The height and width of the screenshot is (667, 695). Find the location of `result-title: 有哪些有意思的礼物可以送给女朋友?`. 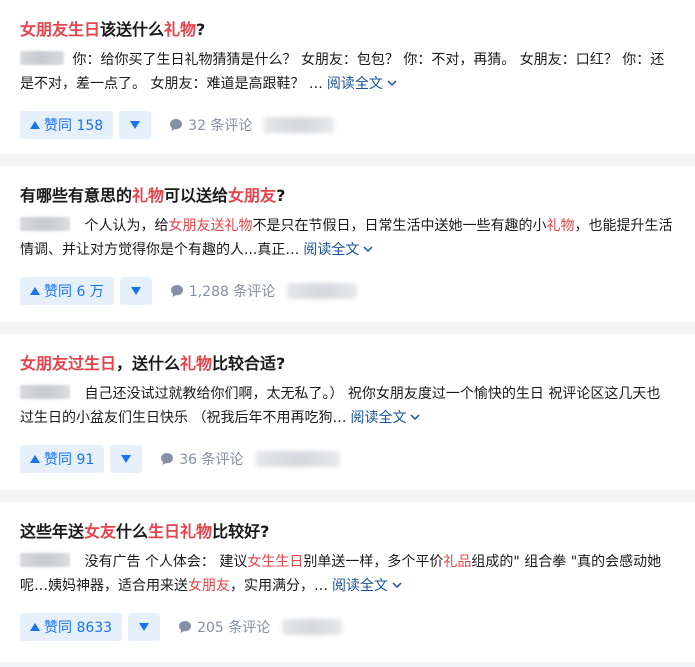

result-title: 有哪些有意思的礼物可以送给女朋友? is located at coordinates (346, 196).